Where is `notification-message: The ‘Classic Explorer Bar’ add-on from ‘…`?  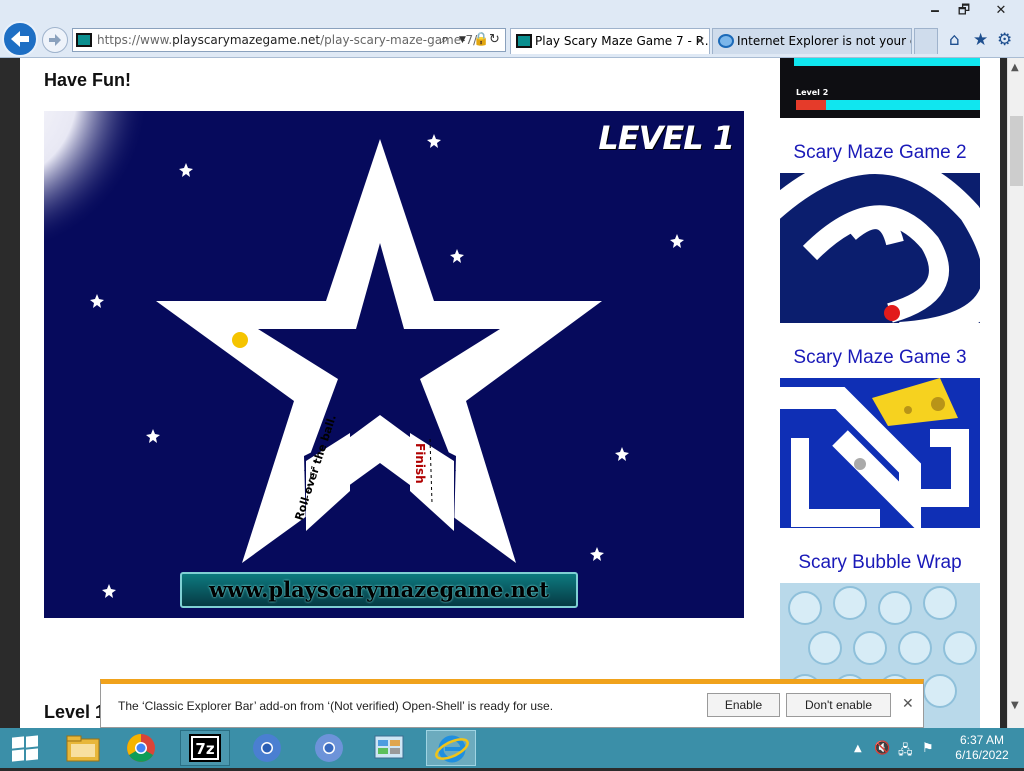
notification-message: The ‘Classic Explorer Bar’ add-on from ‘… is located at coordinates (336, 706).